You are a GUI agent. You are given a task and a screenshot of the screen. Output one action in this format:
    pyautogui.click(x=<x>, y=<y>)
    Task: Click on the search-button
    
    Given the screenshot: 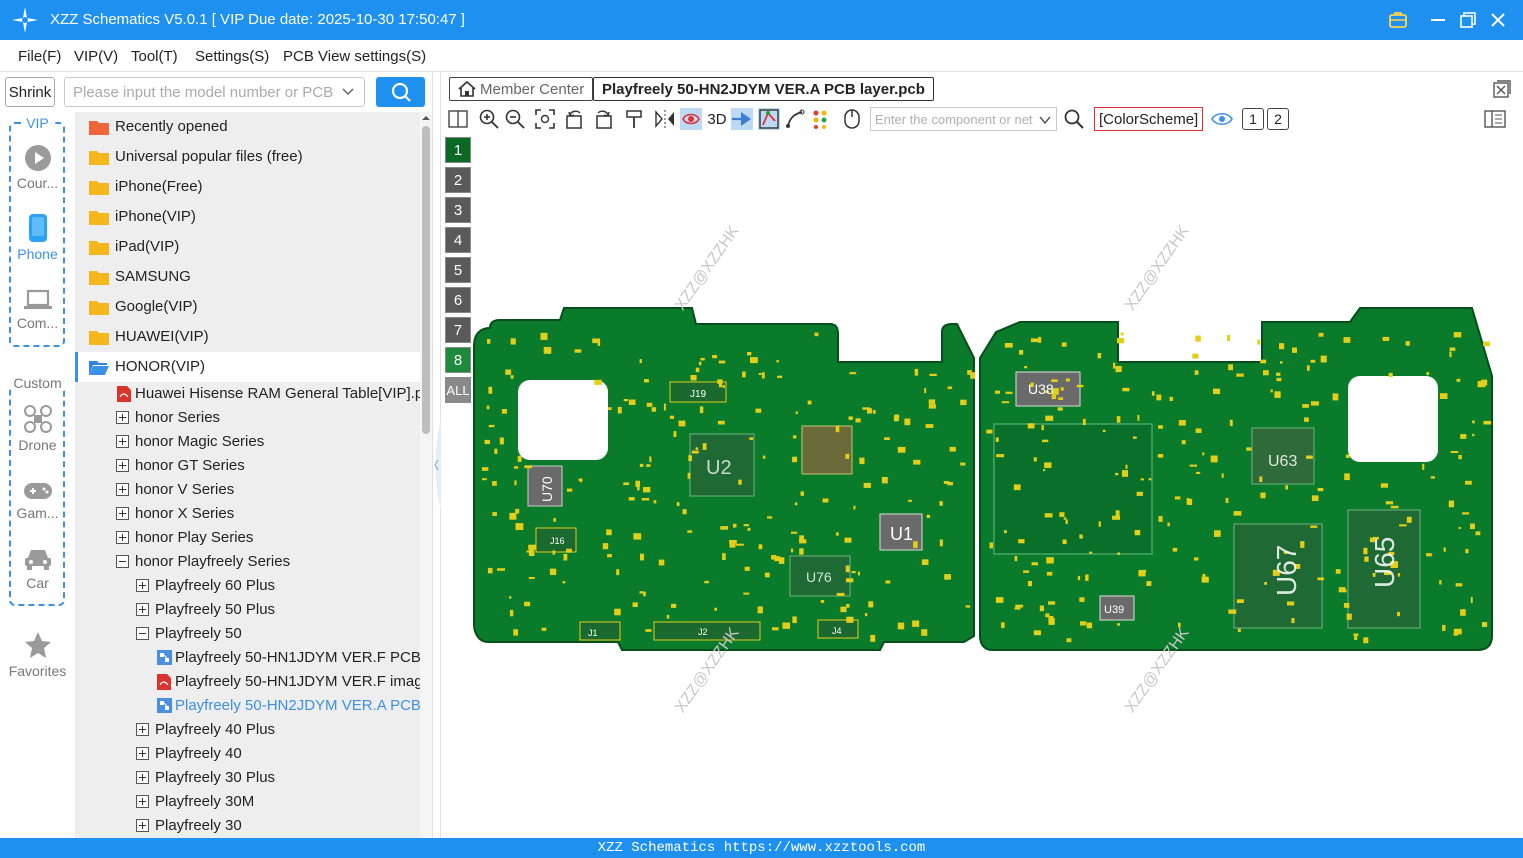 What is the action you would take?
    pyautogui.click(x=400, y=92)
    